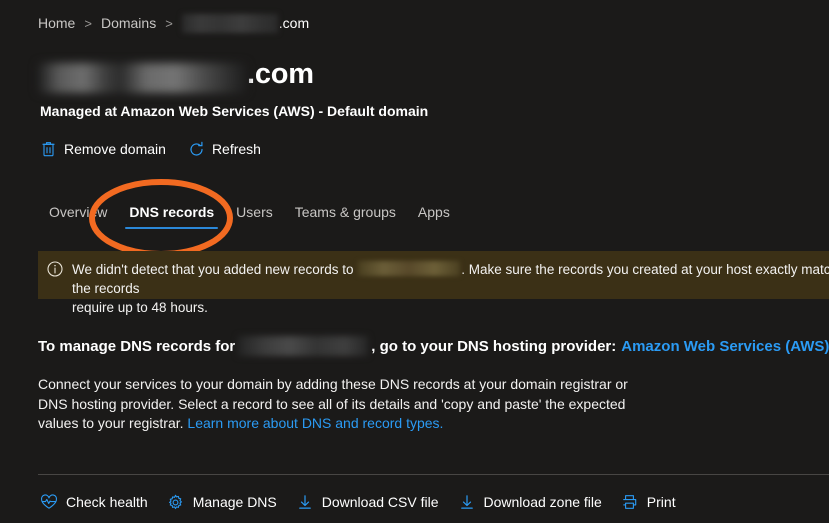  I want to click on download-csv-button: Download CSV file, so click(367, 502).